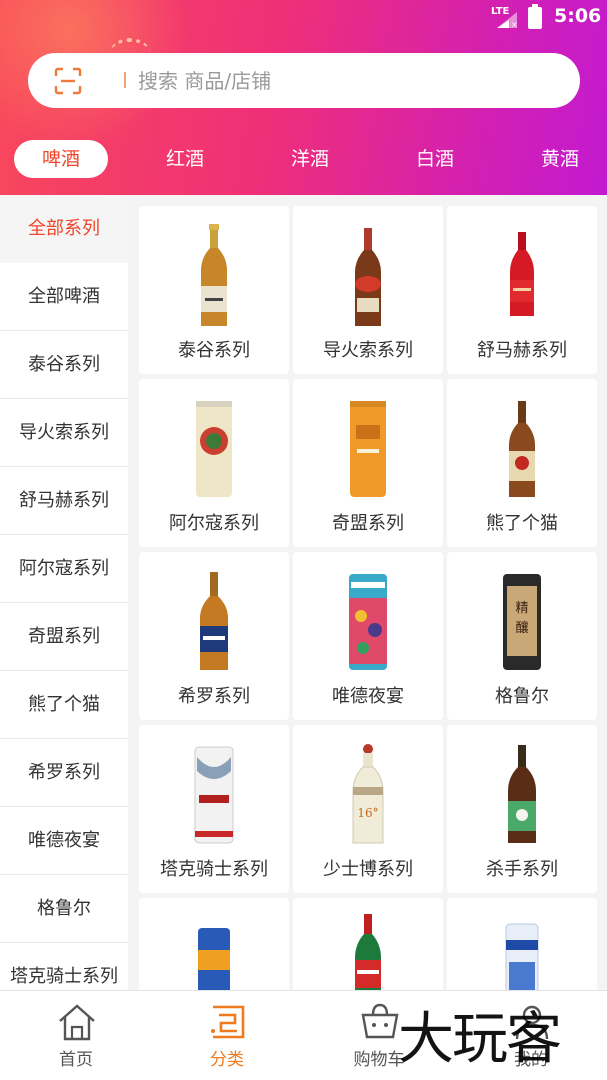 The width and height of the screenshot is (607, 1080). I want to click on tab-baijiu: 白酒, so click(435, 159).